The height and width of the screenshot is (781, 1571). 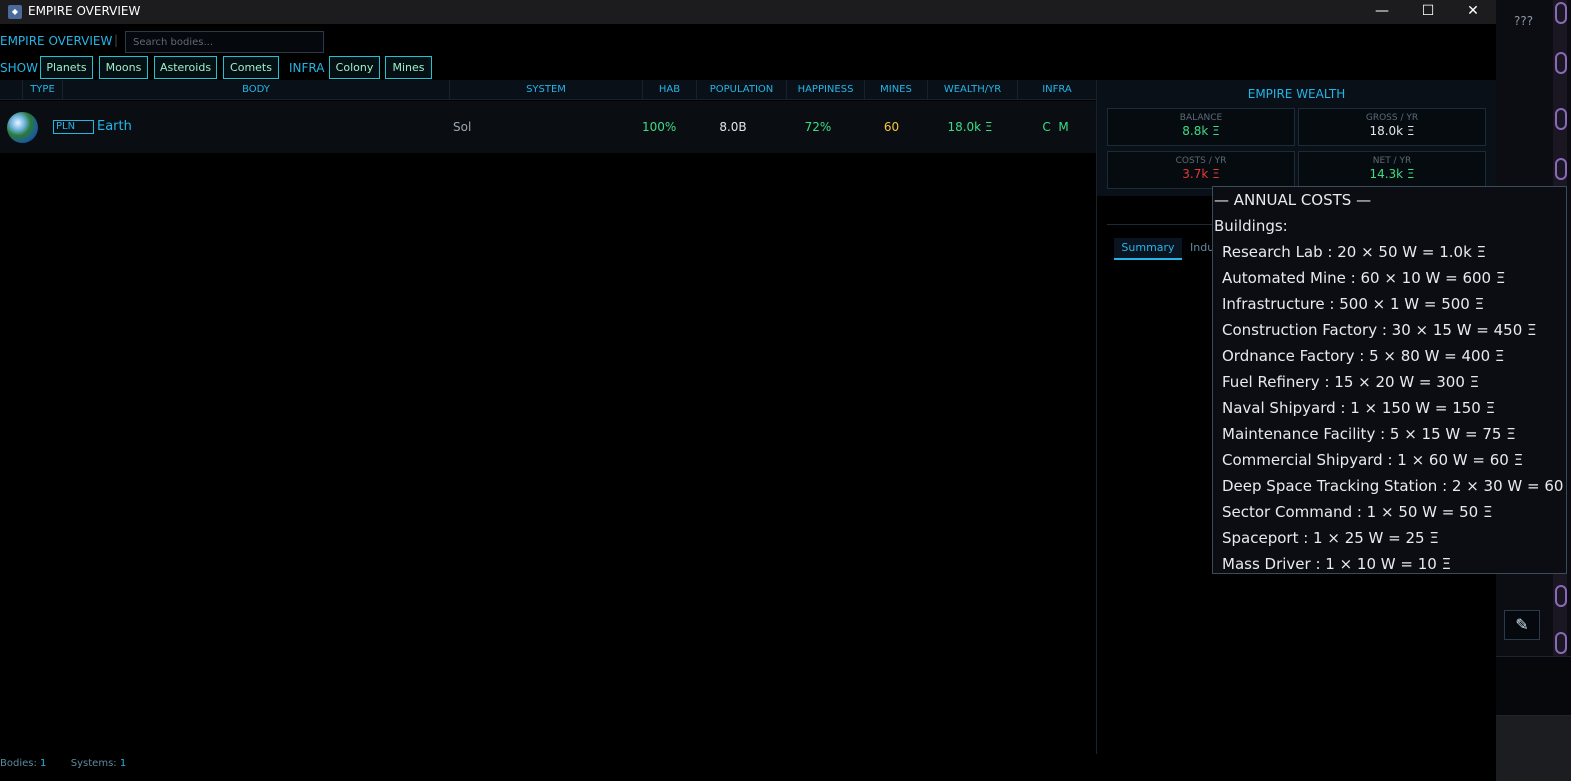 What do you see at coordinates (1201, 161) in the screenshot?
I see `costs-label: COSTS / YR` at bounding box center [1201, 161].